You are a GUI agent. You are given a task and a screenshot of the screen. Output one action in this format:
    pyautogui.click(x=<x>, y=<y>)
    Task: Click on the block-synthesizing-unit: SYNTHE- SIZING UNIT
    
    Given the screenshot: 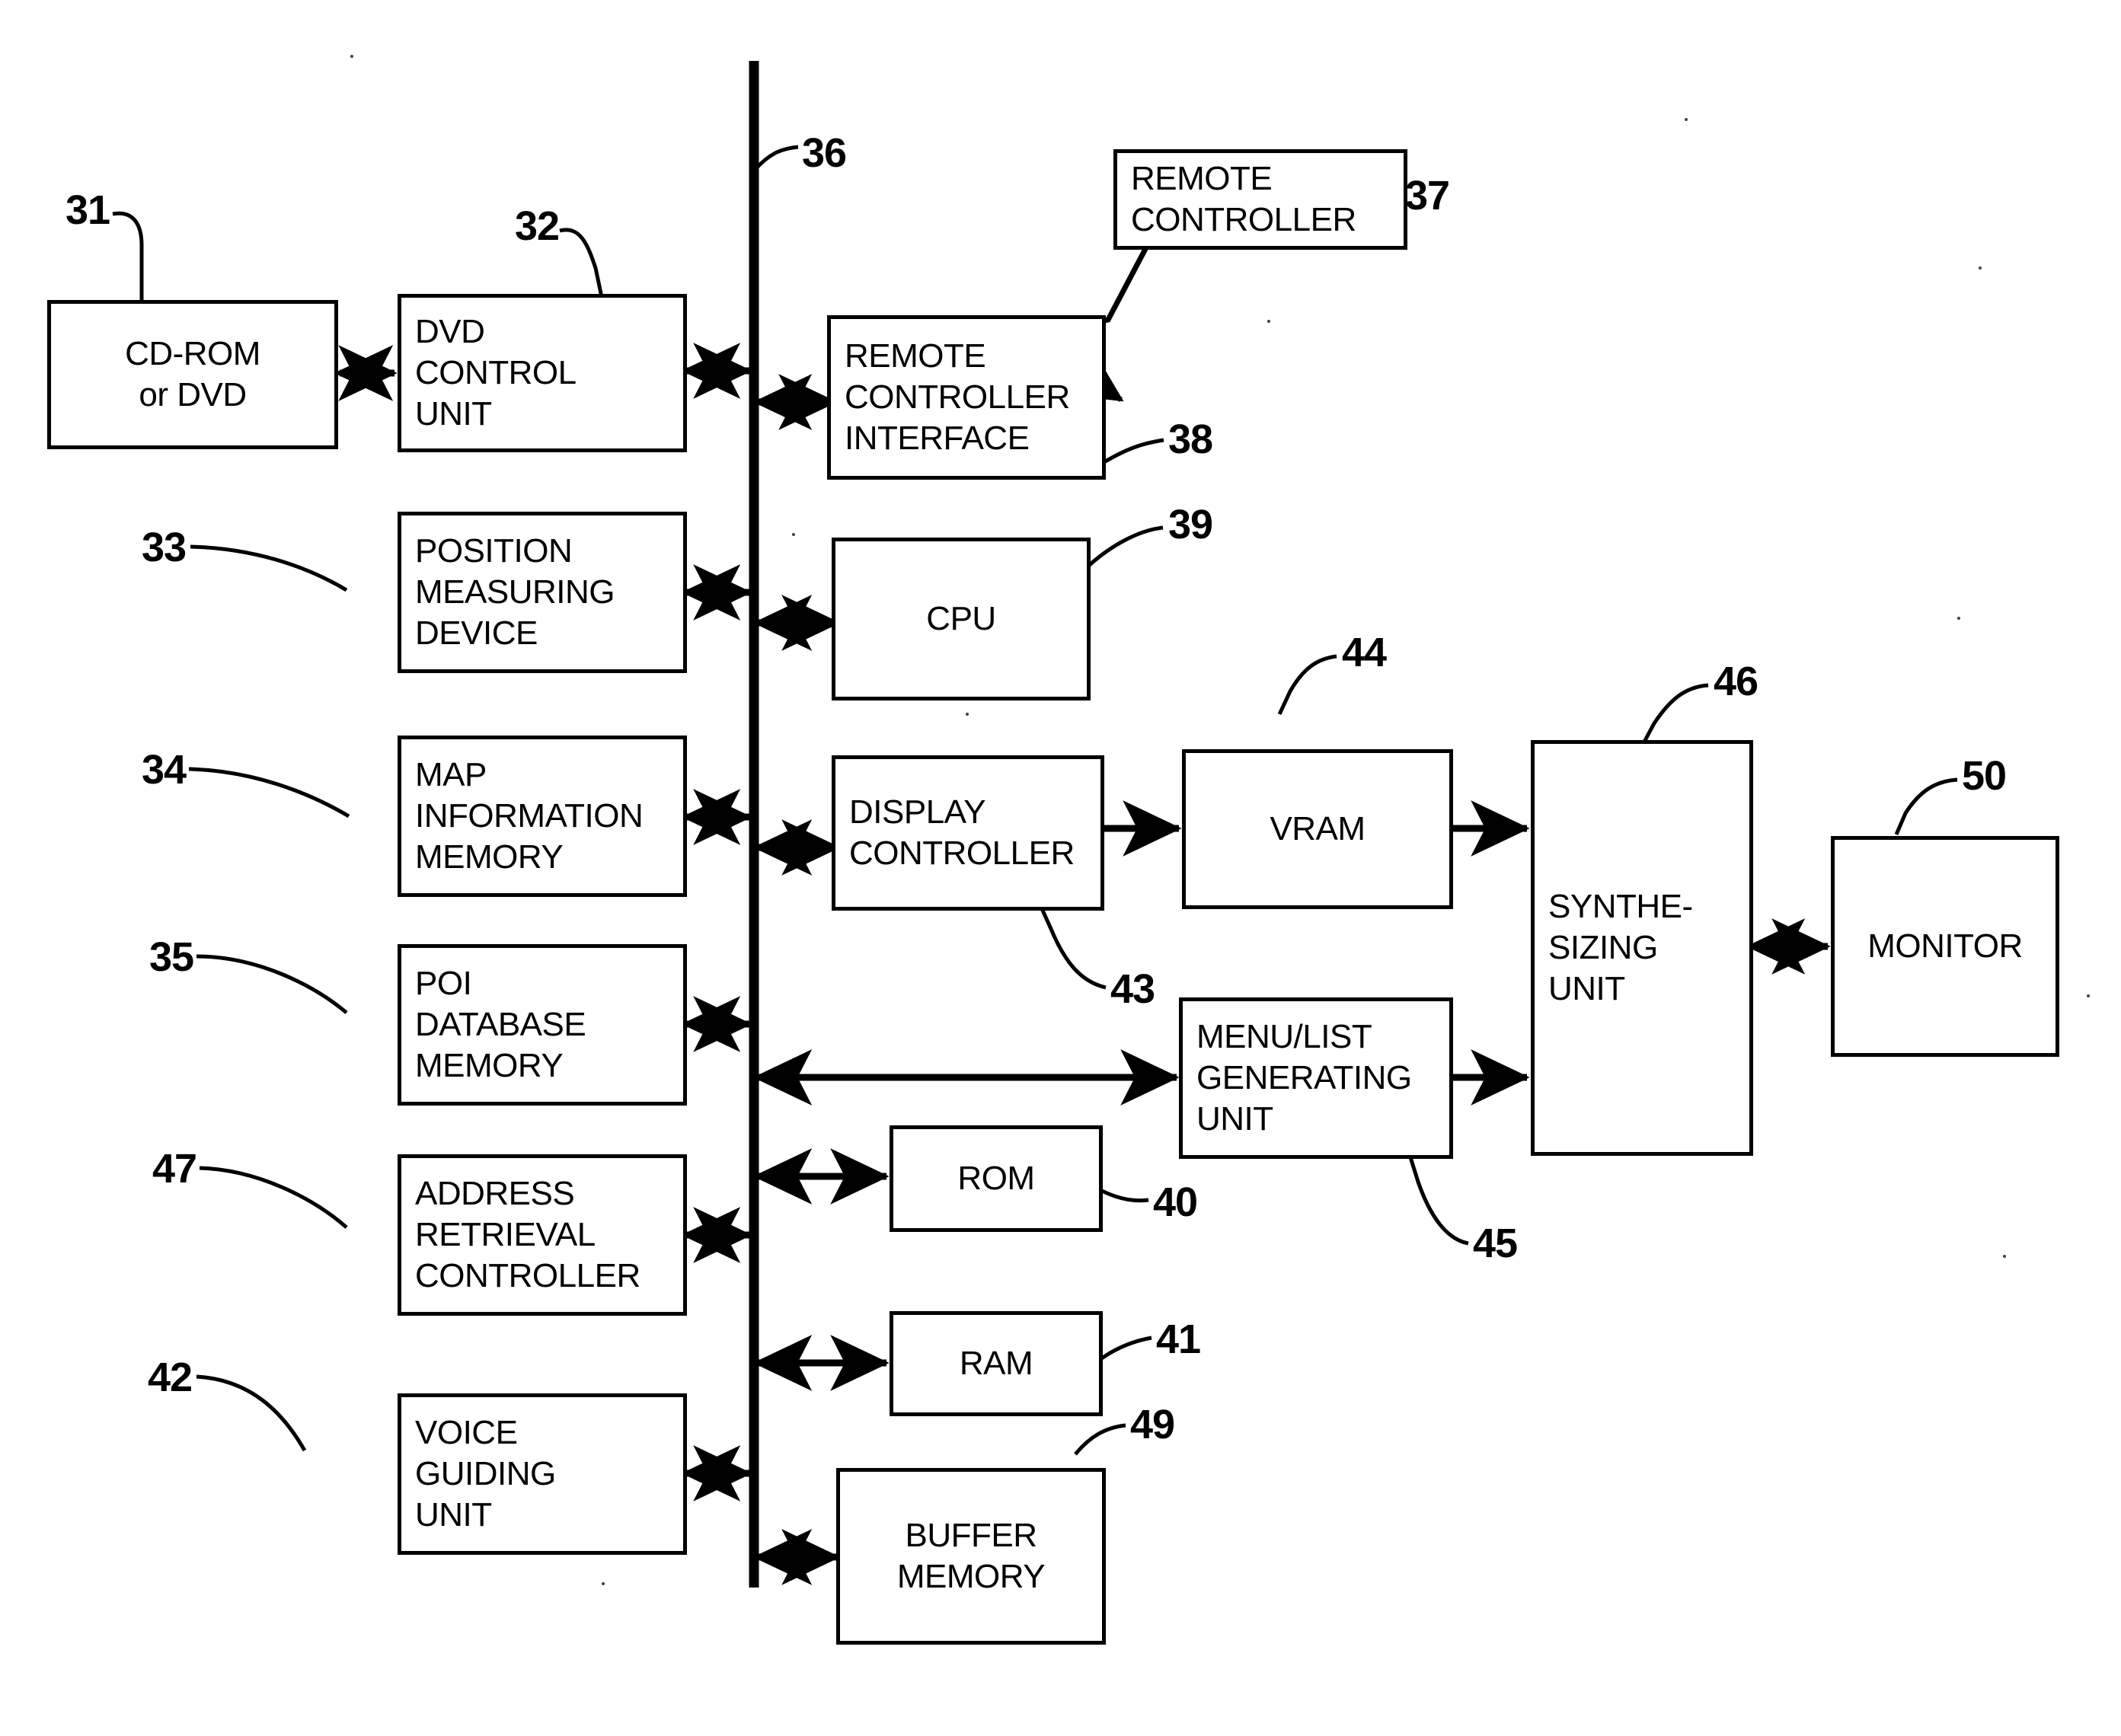 What is the action you would take?
    pyautogui.click(x=1642, y=948)
    